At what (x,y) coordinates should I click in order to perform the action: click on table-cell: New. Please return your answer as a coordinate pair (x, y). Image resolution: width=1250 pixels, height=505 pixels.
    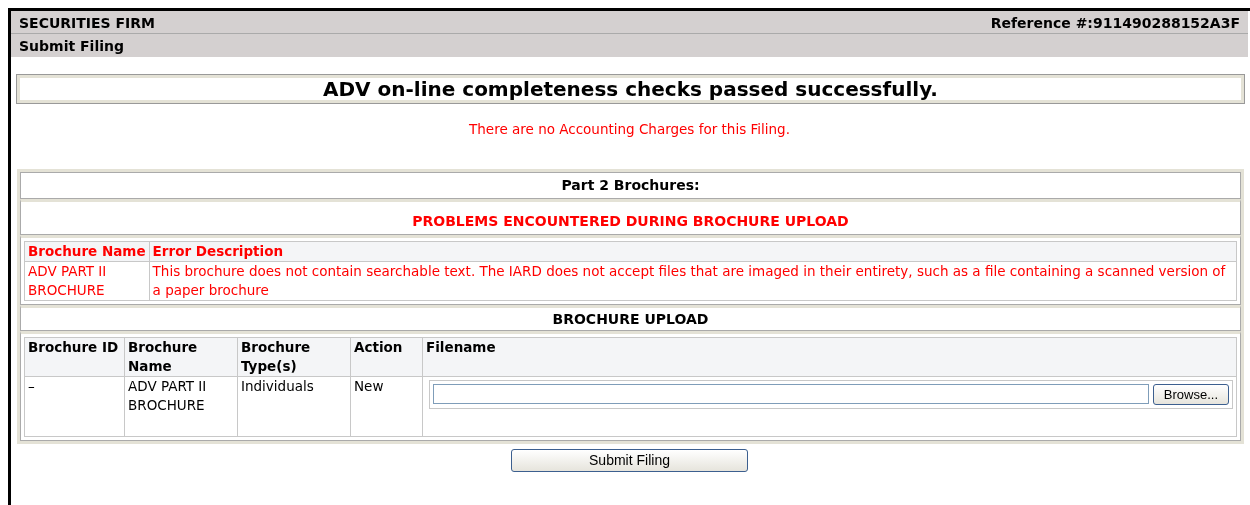
    Looking at the image, I should click on (386, 406).